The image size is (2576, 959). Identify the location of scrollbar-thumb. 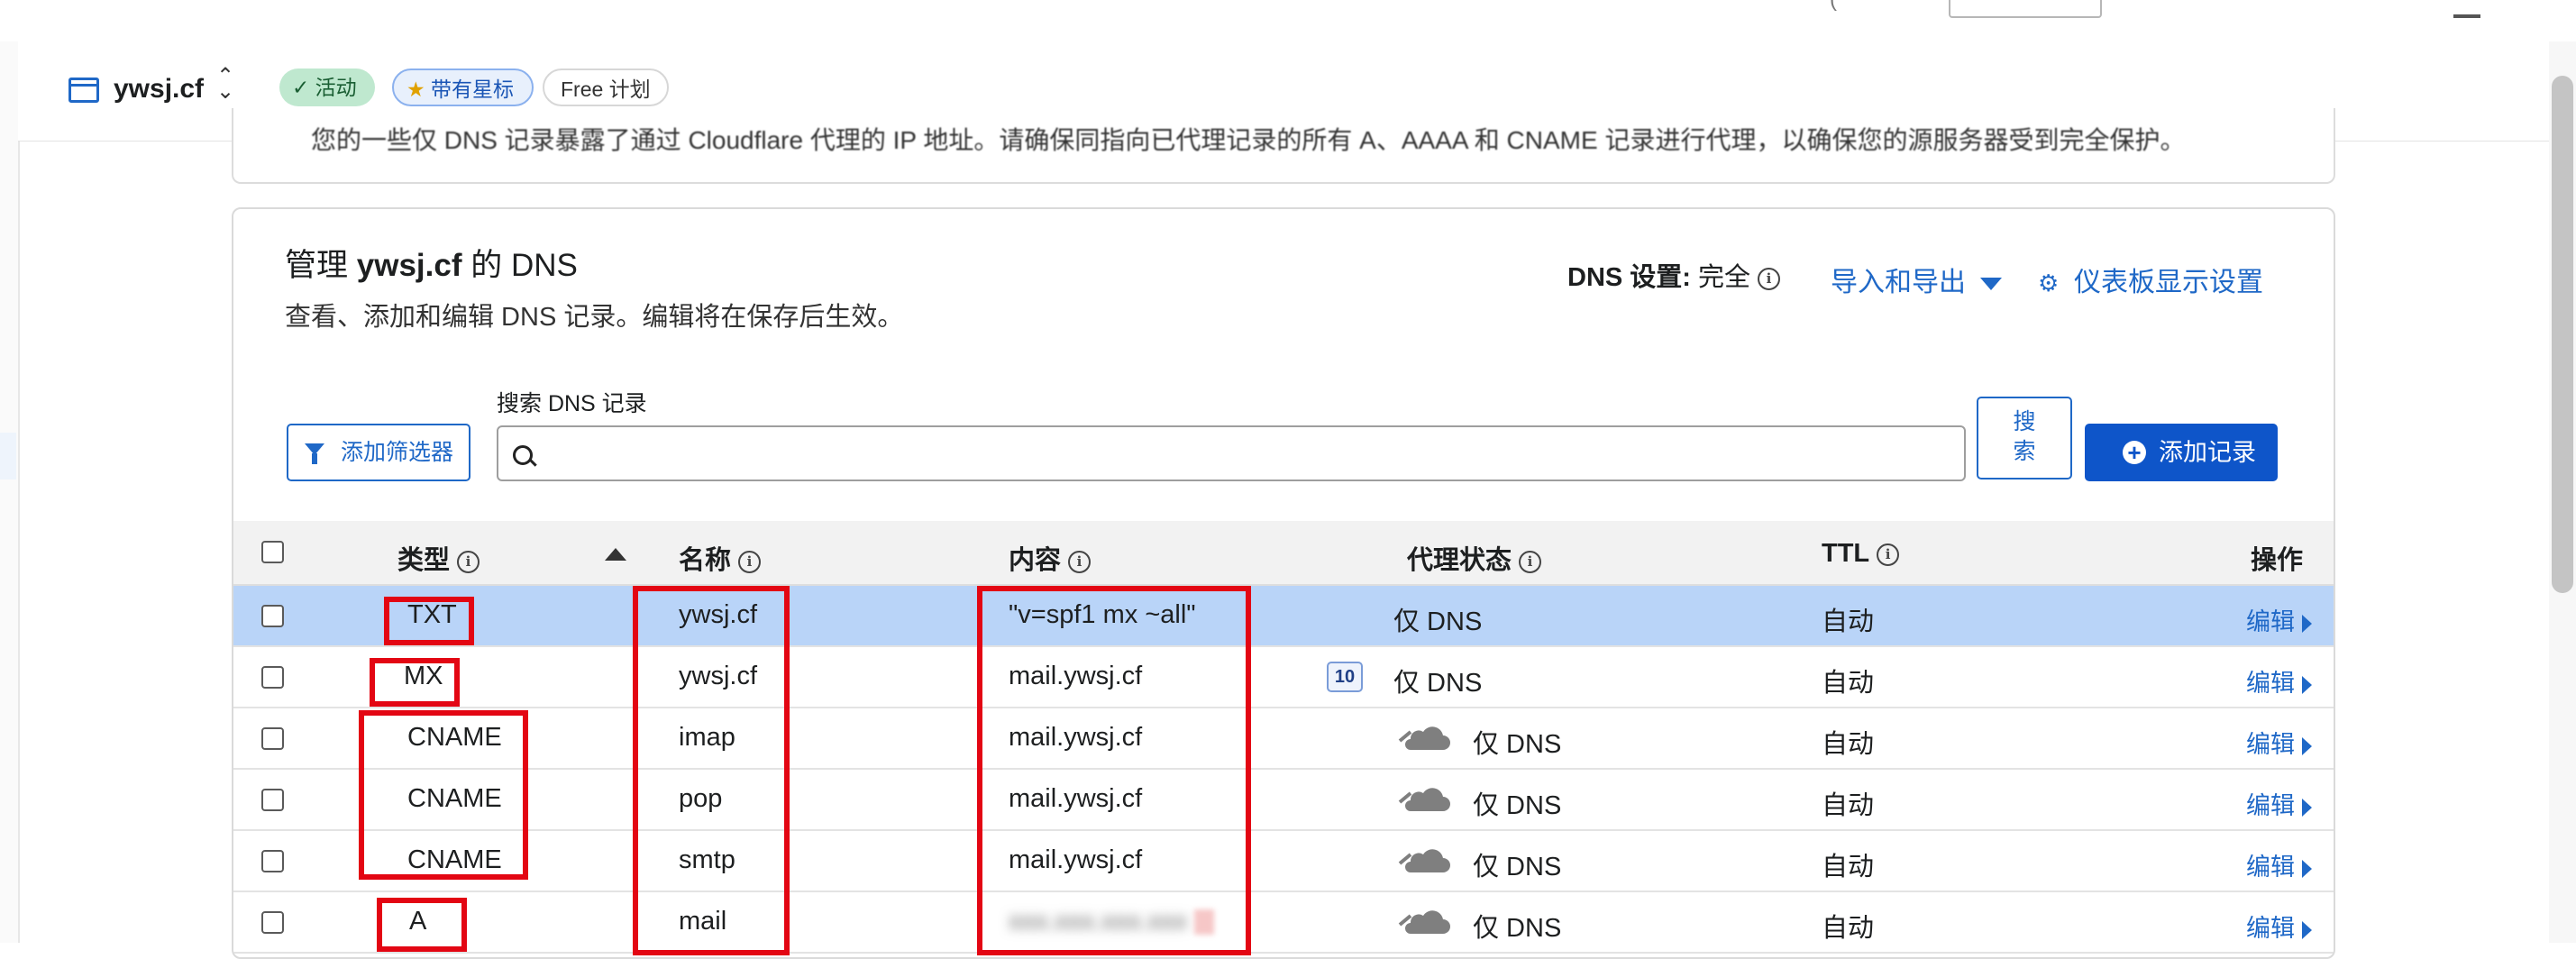
(2562, 334).